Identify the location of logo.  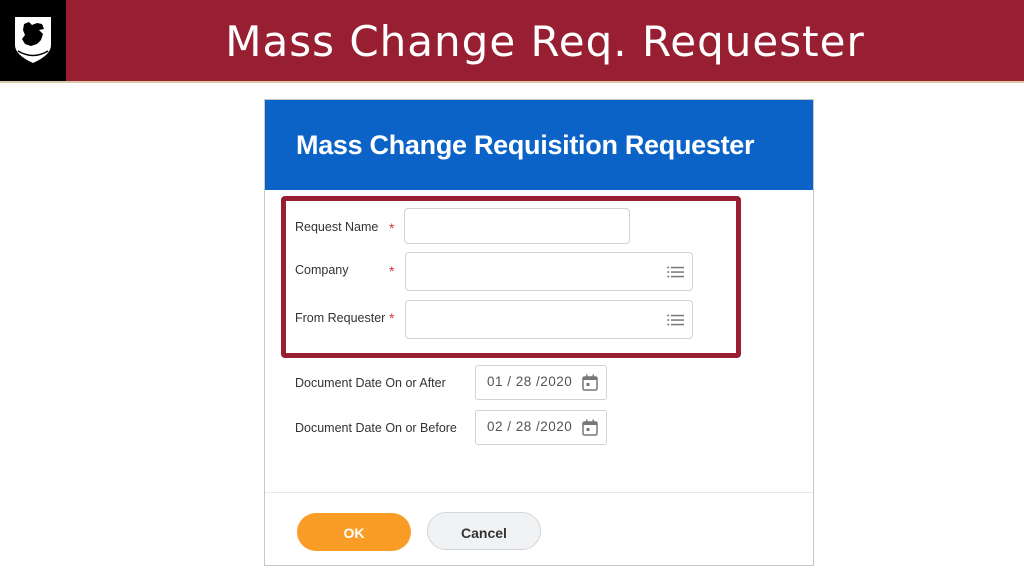
(33, 40).